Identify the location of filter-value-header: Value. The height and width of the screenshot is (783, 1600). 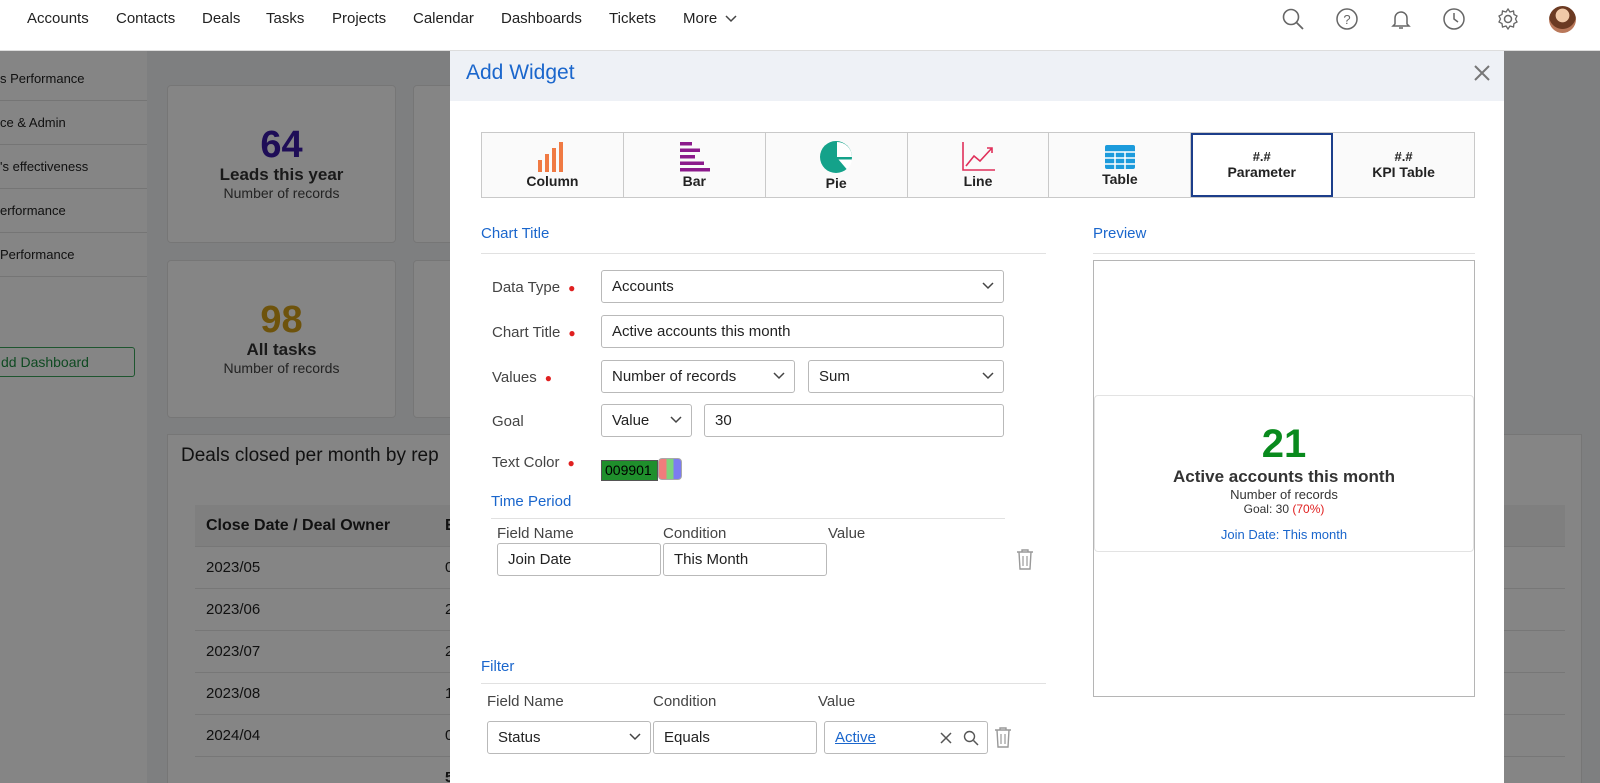
(837, 701).